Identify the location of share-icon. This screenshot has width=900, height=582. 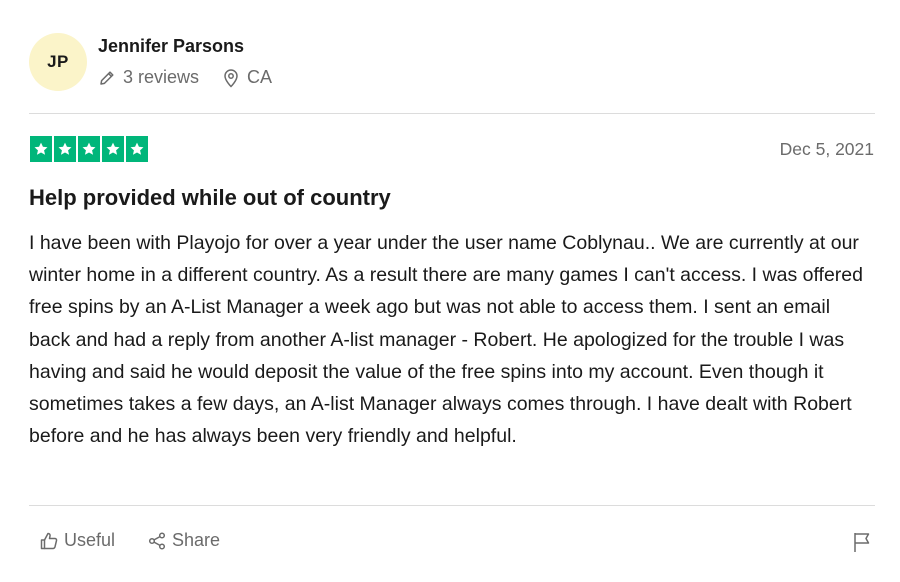
(157, 540).